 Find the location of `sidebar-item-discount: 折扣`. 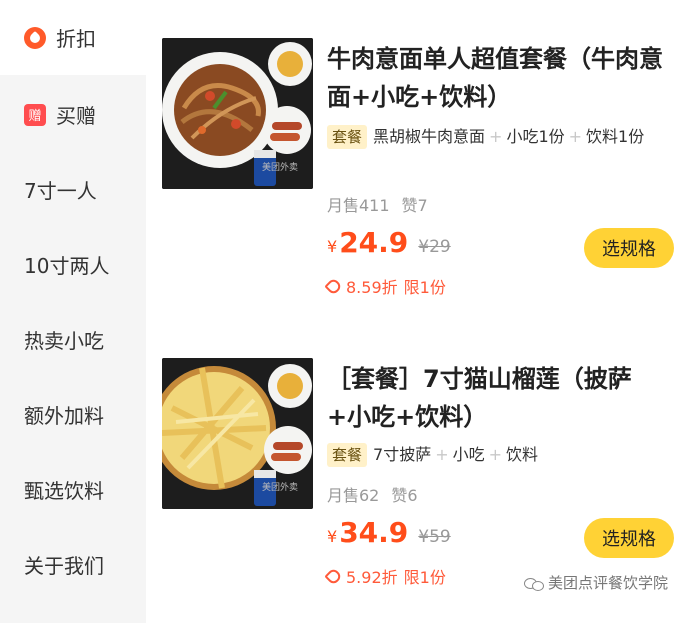

sidebar-item-discount: 折扣 is located at coordinates (73, 37).